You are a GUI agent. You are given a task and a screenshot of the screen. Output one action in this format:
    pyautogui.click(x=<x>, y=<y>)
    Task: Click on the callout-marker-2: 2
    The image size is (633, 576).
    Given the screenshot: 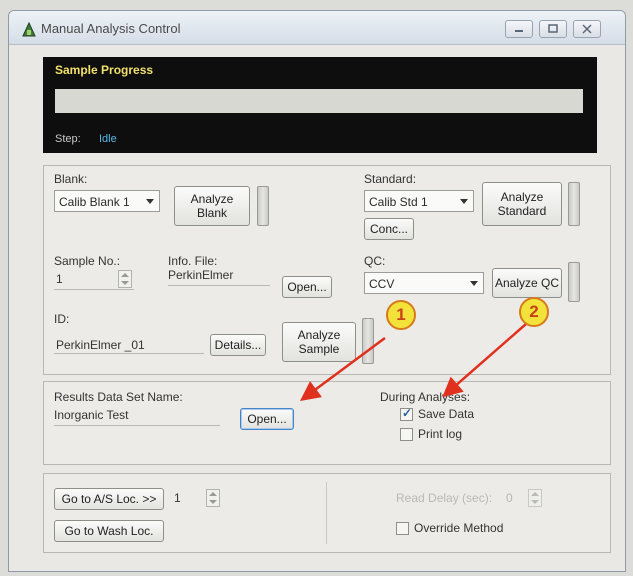 What is the action you would take?
    pyautogui.click(x=534, y=312)
    